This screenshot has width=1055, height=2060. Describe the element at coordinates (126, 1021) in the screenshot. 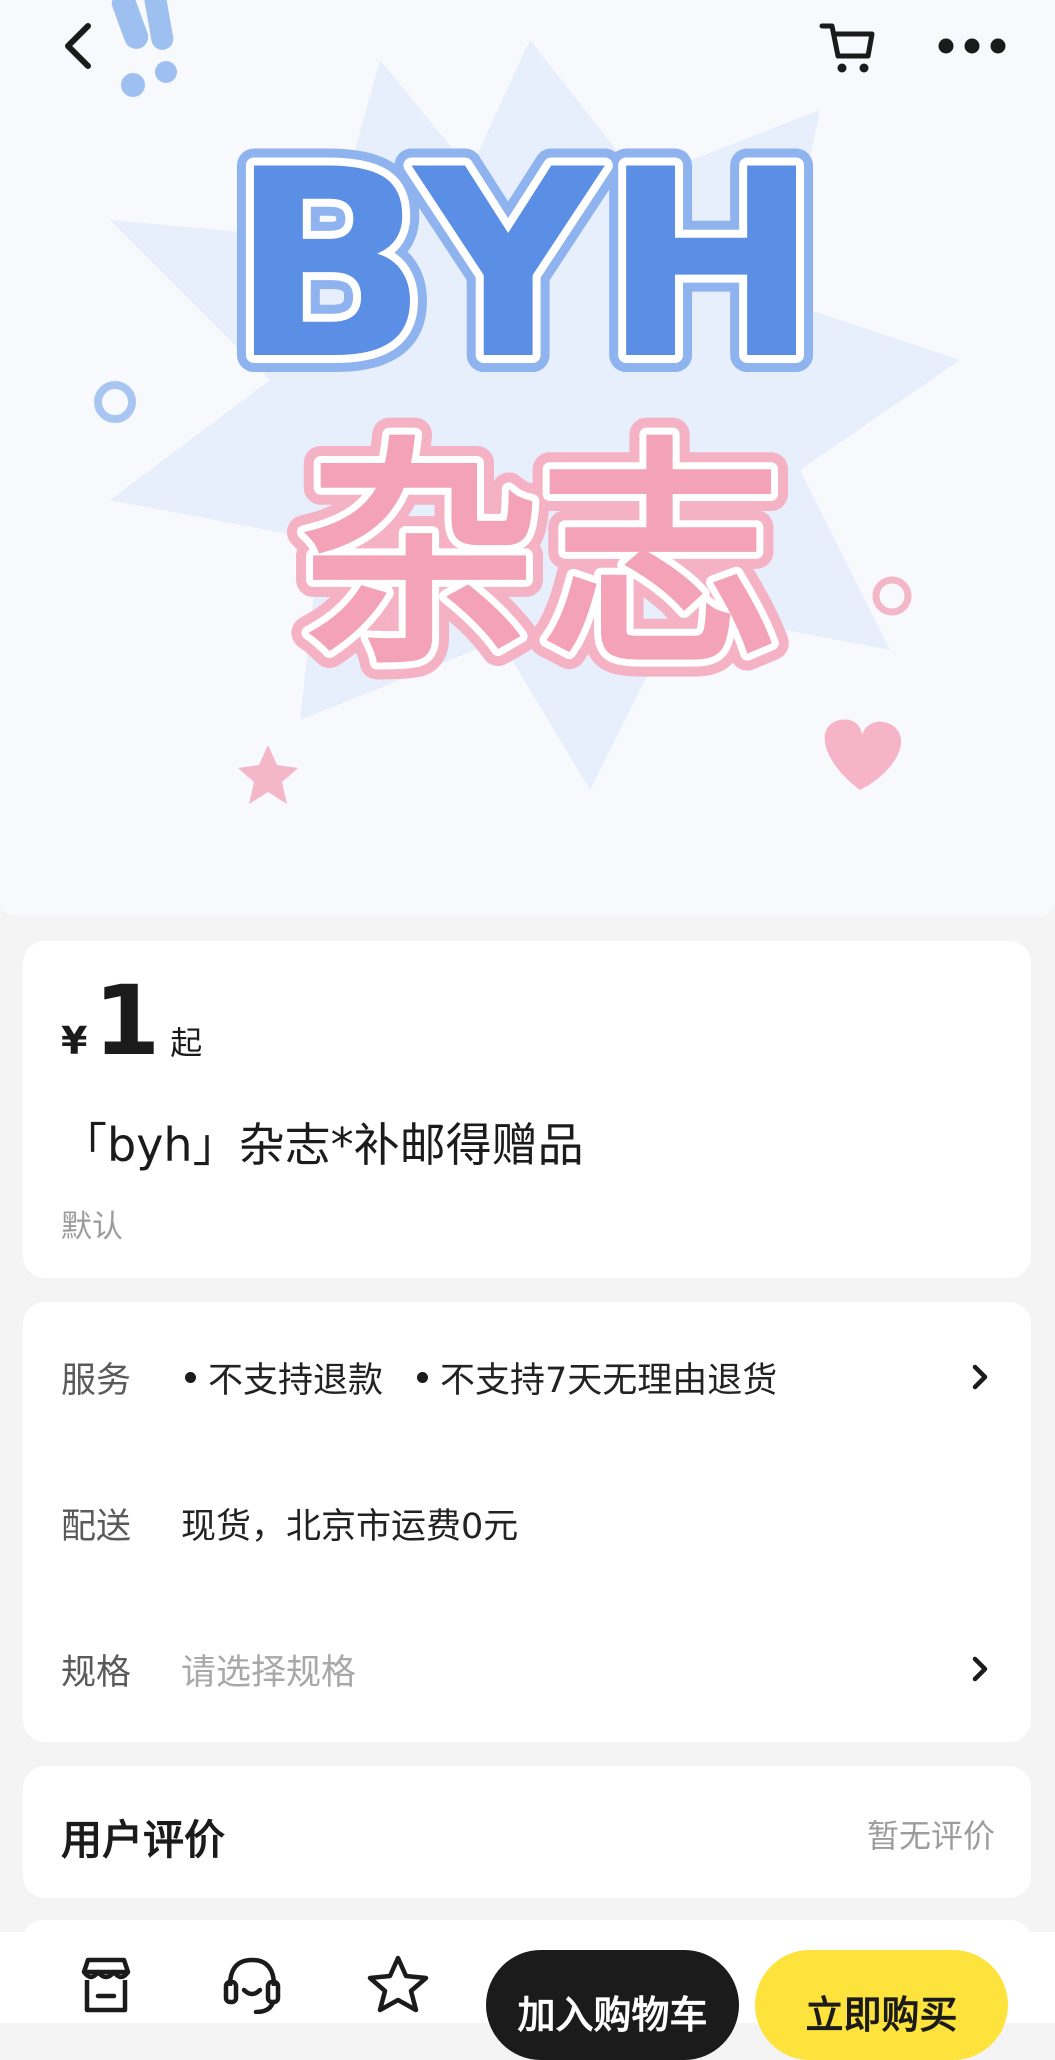

I see `price-amount: 1` at that location.